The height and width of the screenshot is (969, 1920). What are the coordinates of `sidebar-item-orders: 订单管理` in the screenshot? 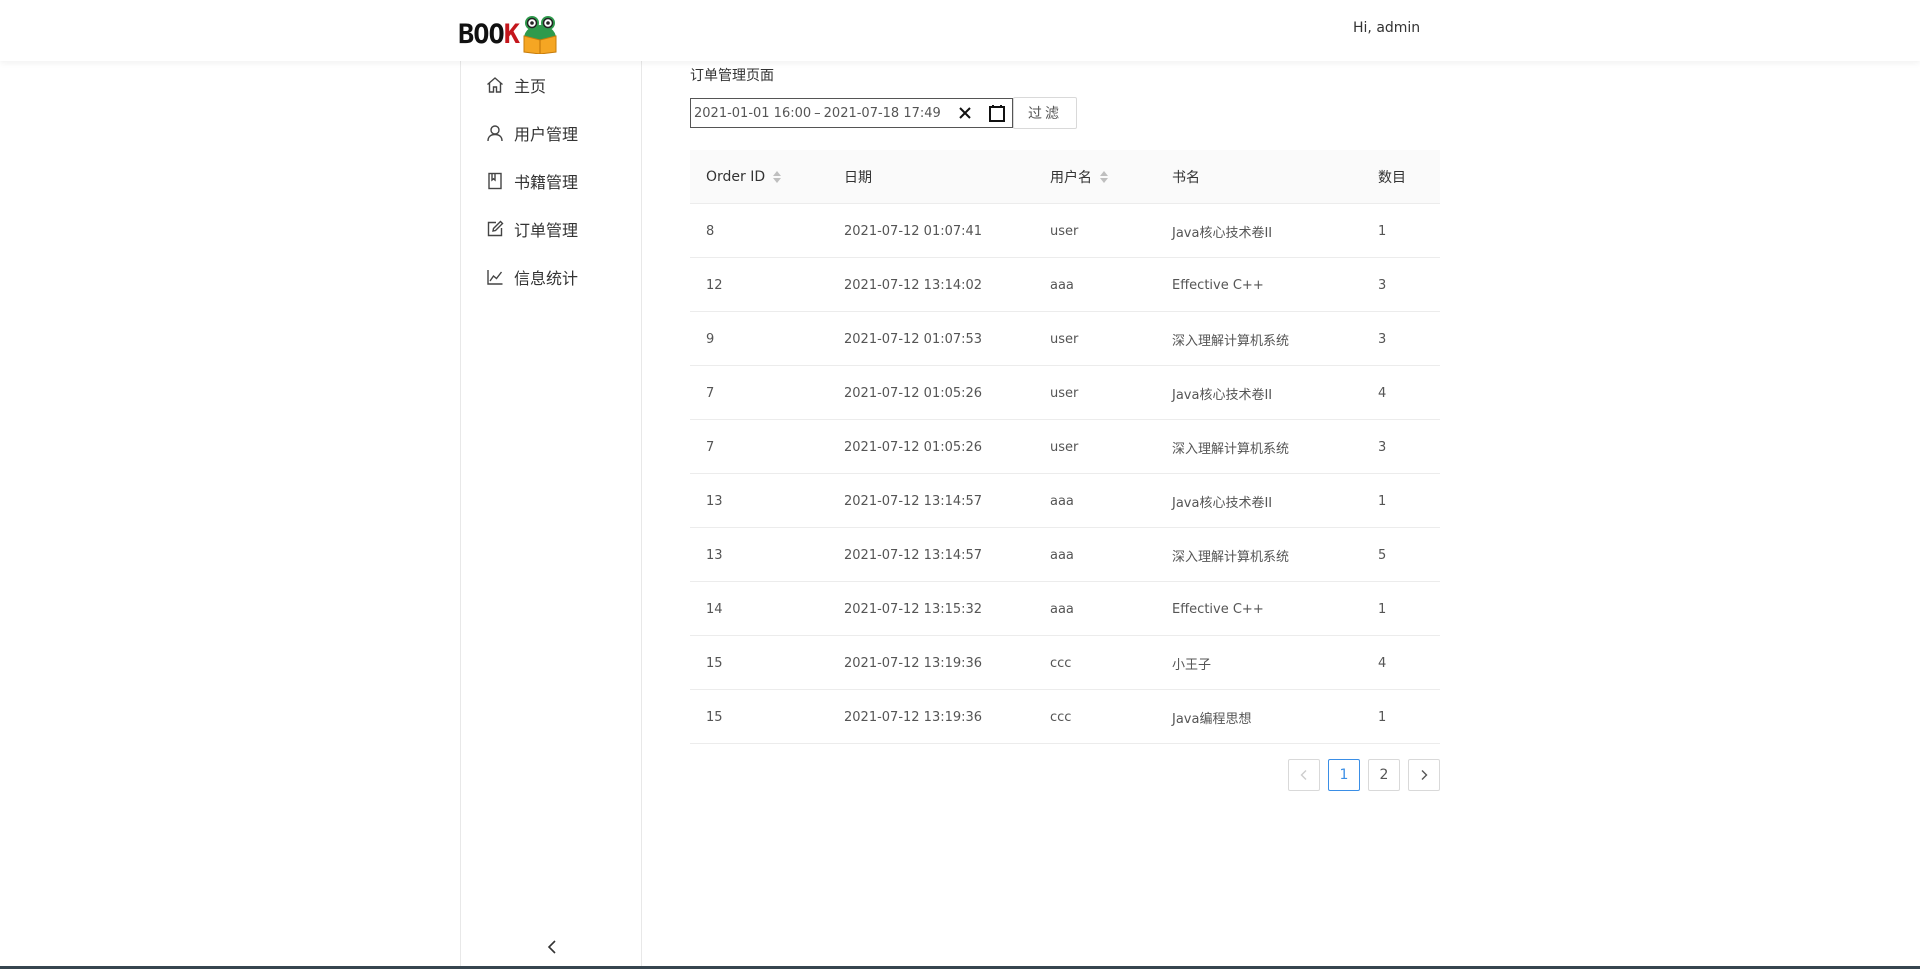 It's located at (531, 229).